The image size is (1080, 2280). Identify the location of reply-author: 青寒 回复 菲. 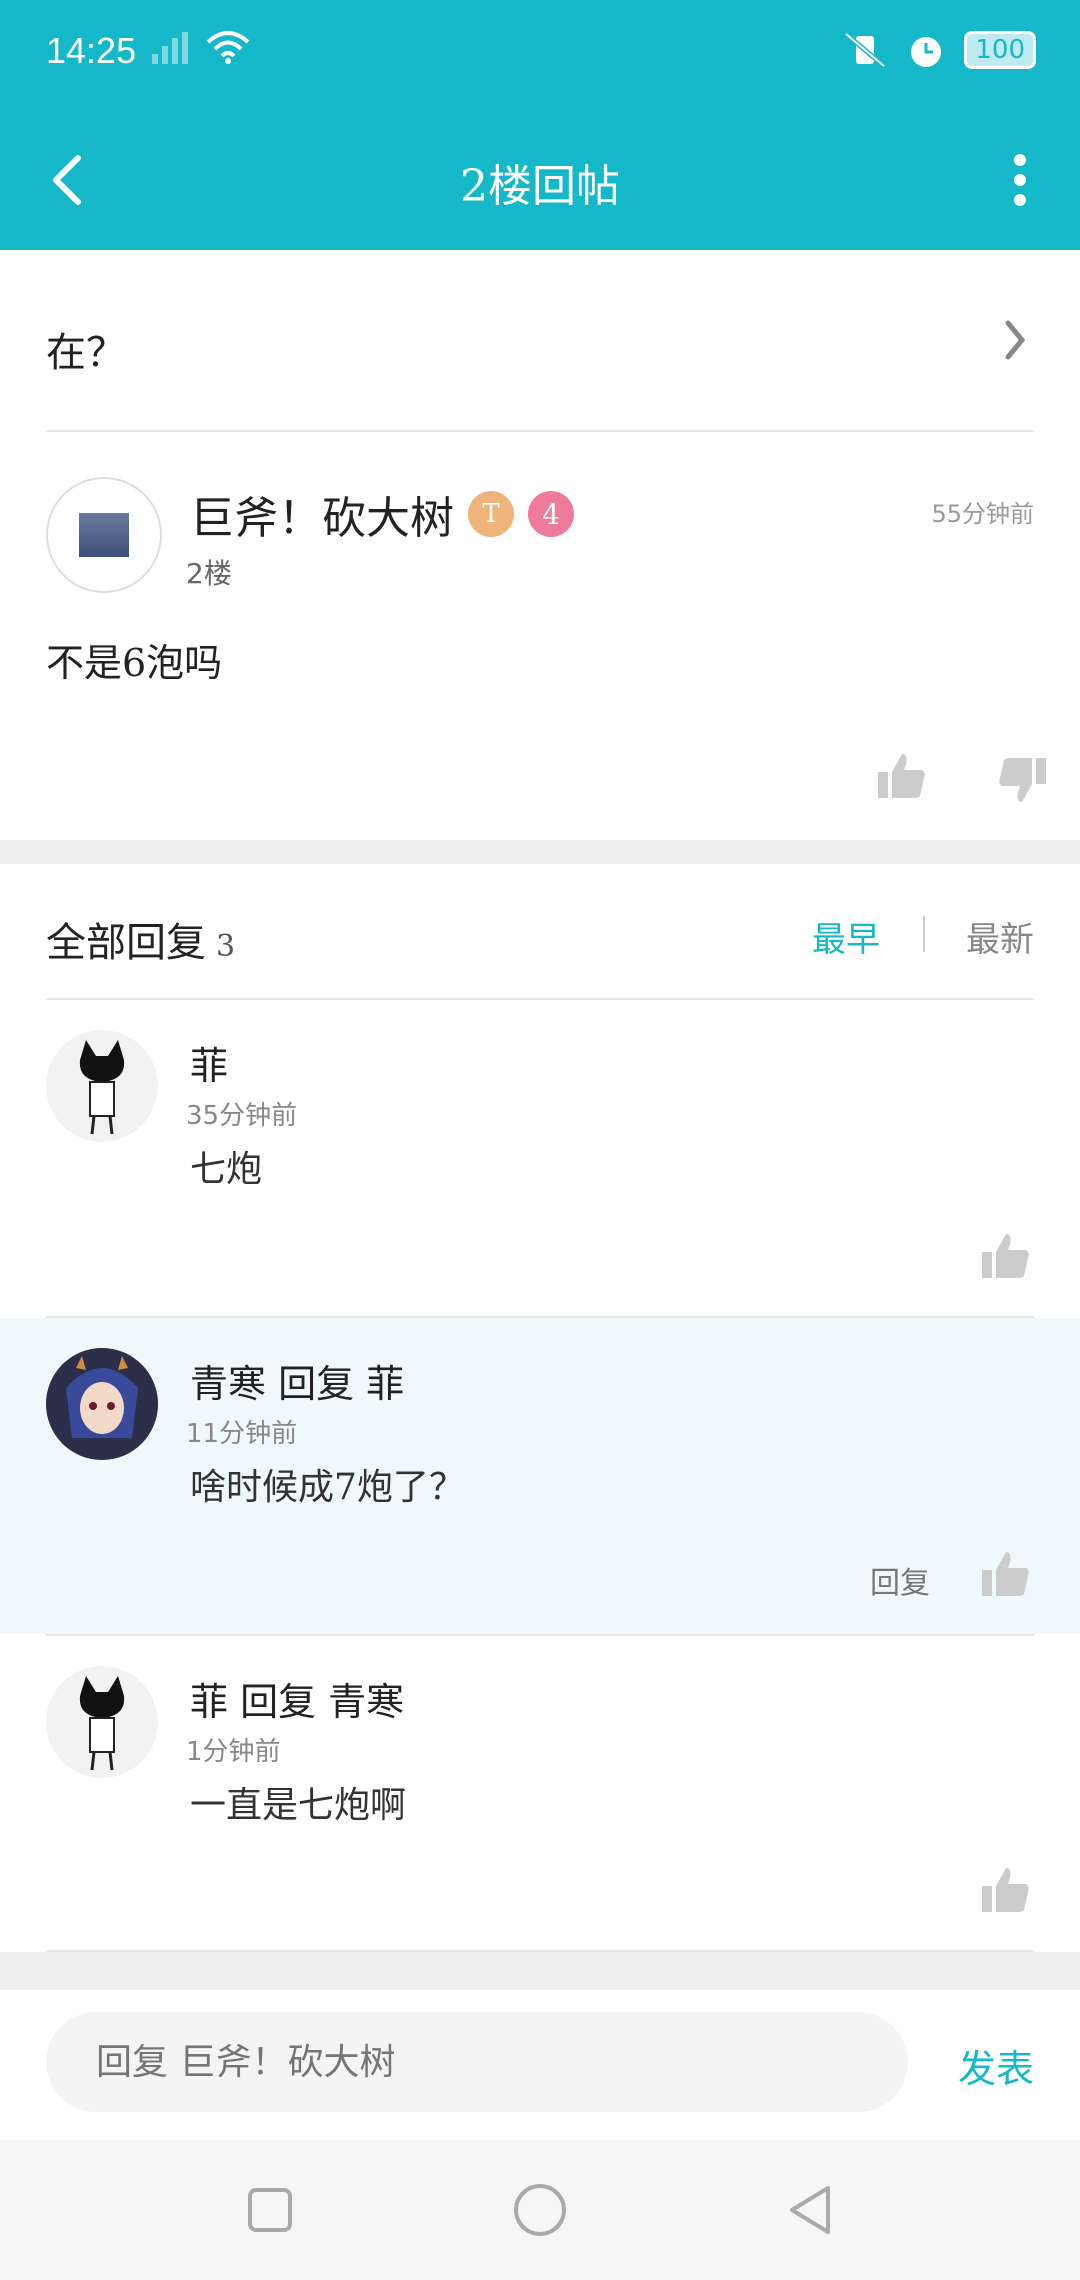
(297, 1380).